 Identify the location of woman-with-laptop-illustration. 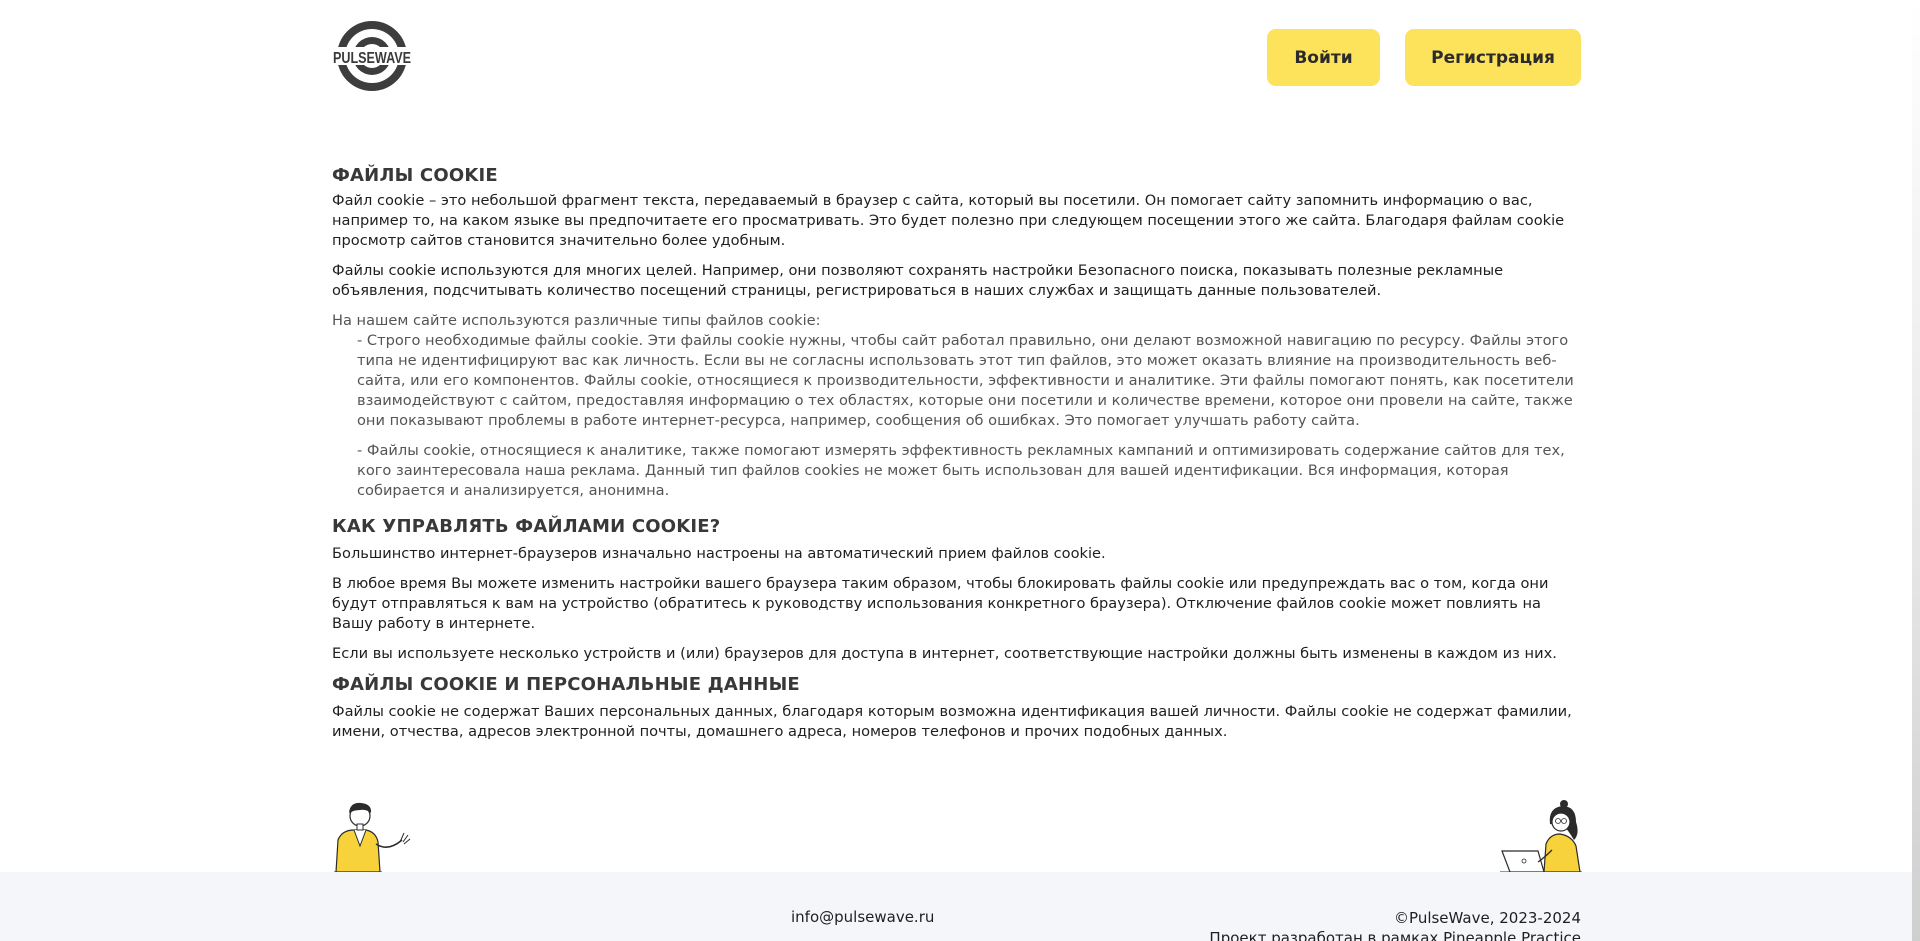
(1541, 836).